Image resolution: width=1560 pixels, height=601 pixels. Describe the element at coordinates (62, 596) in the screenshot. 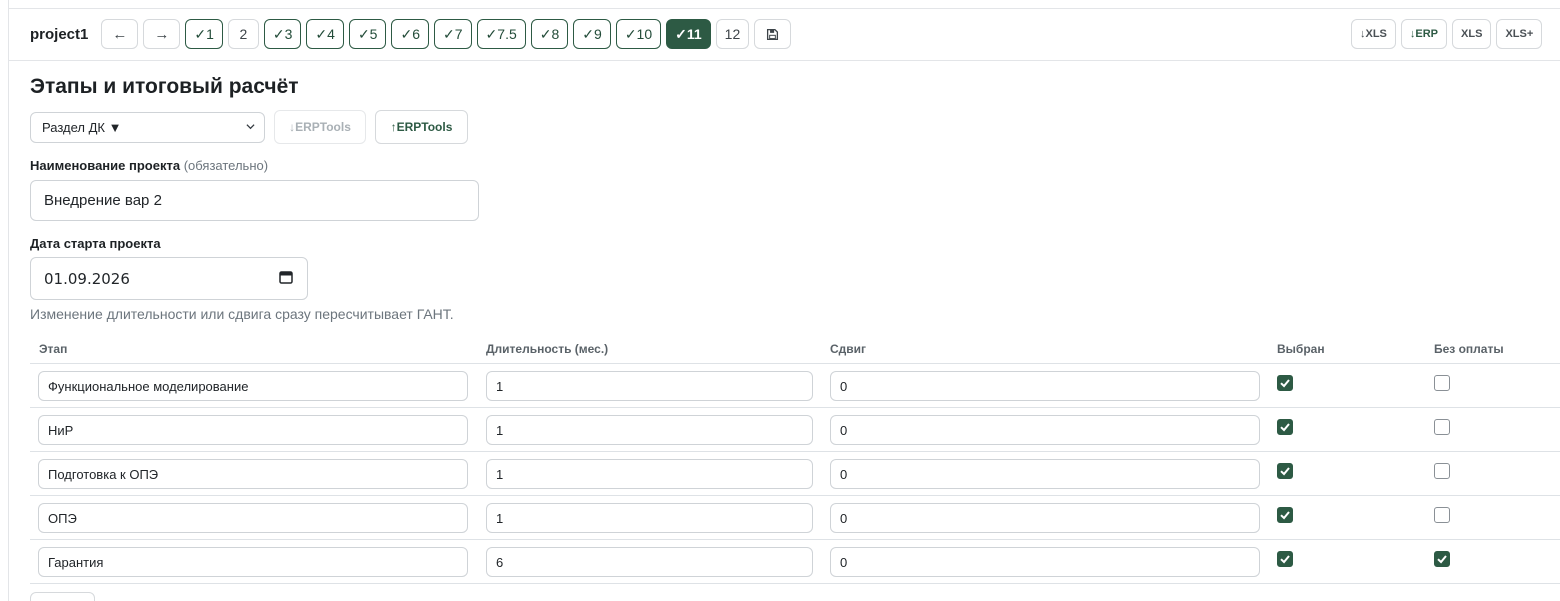

I see `add-stage-button` at that location.